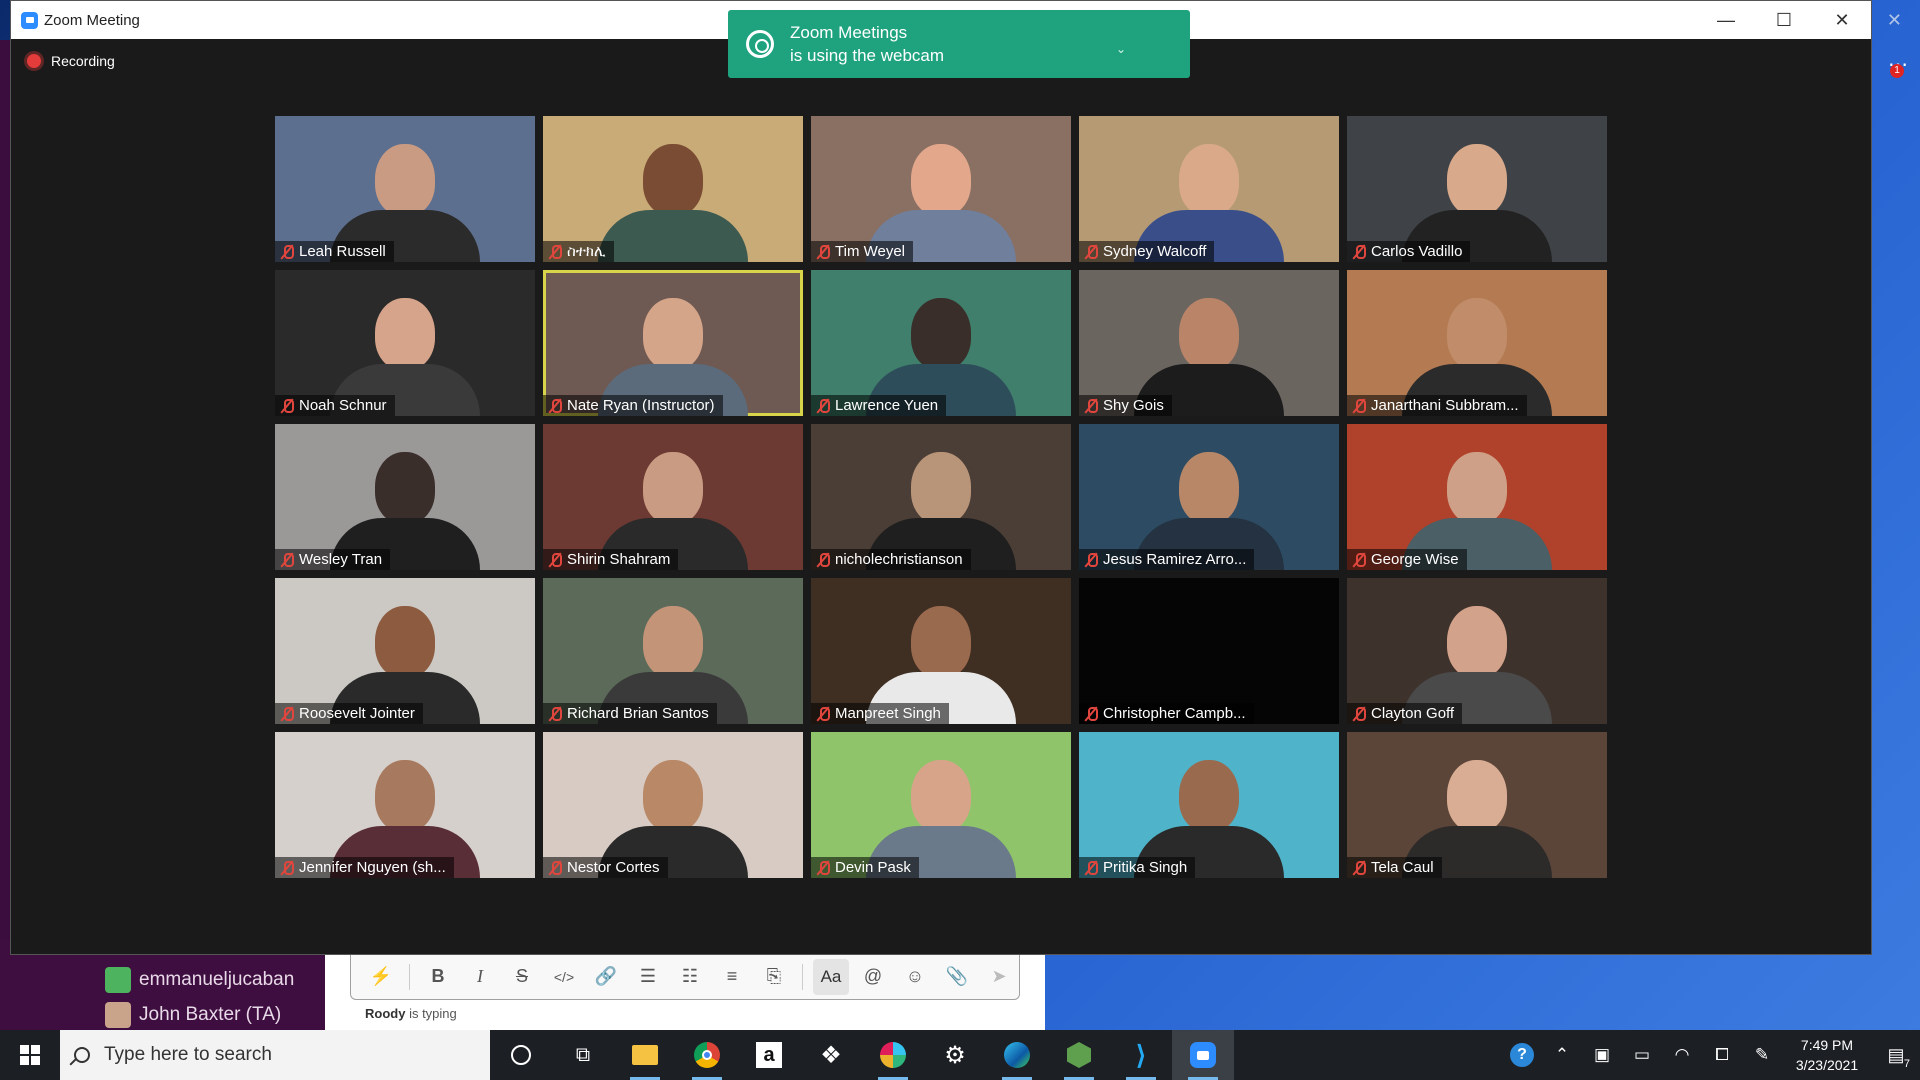 This screenshot has height=1080, width=1920. What do you see at coordinates (641, 405) in the screenshot?
I see `participant-name: Nate Ryan (Instructor)` at bounding box center [641, 405].